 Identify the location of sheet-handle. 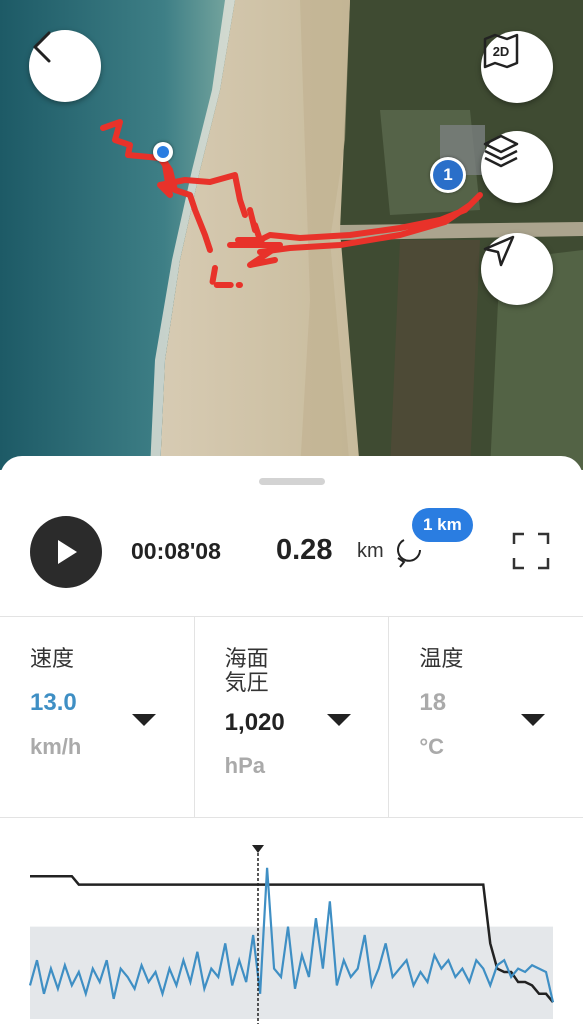
(292, 481).